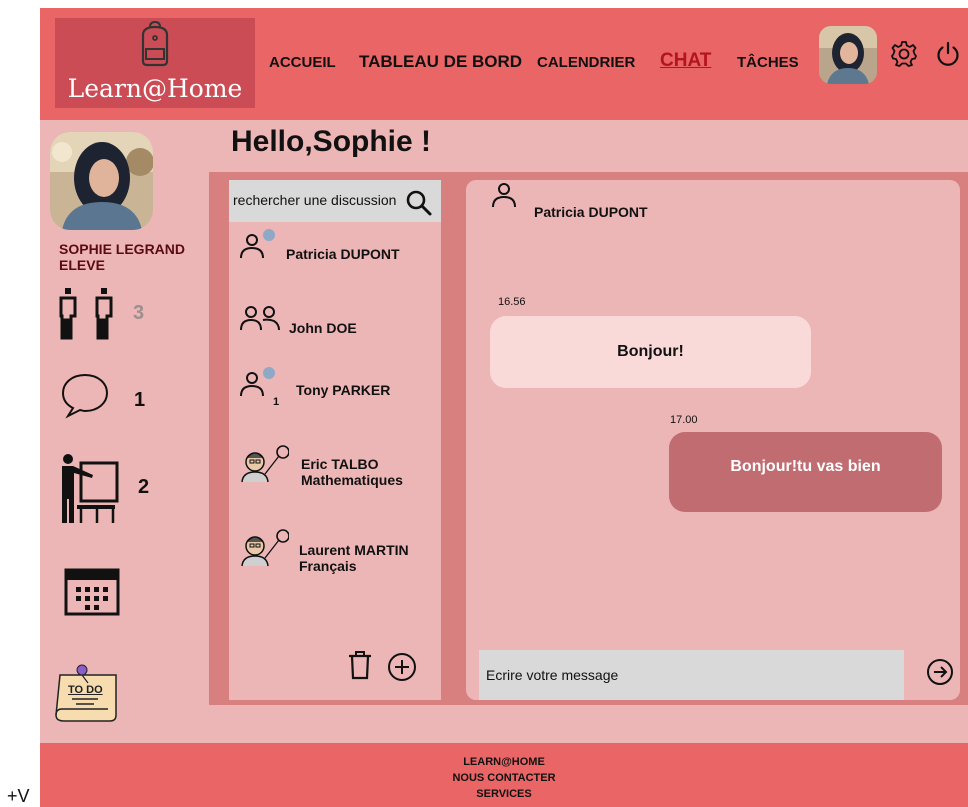  I want to click on contact-item: 1 Tony PARKER, so click(335, 396).